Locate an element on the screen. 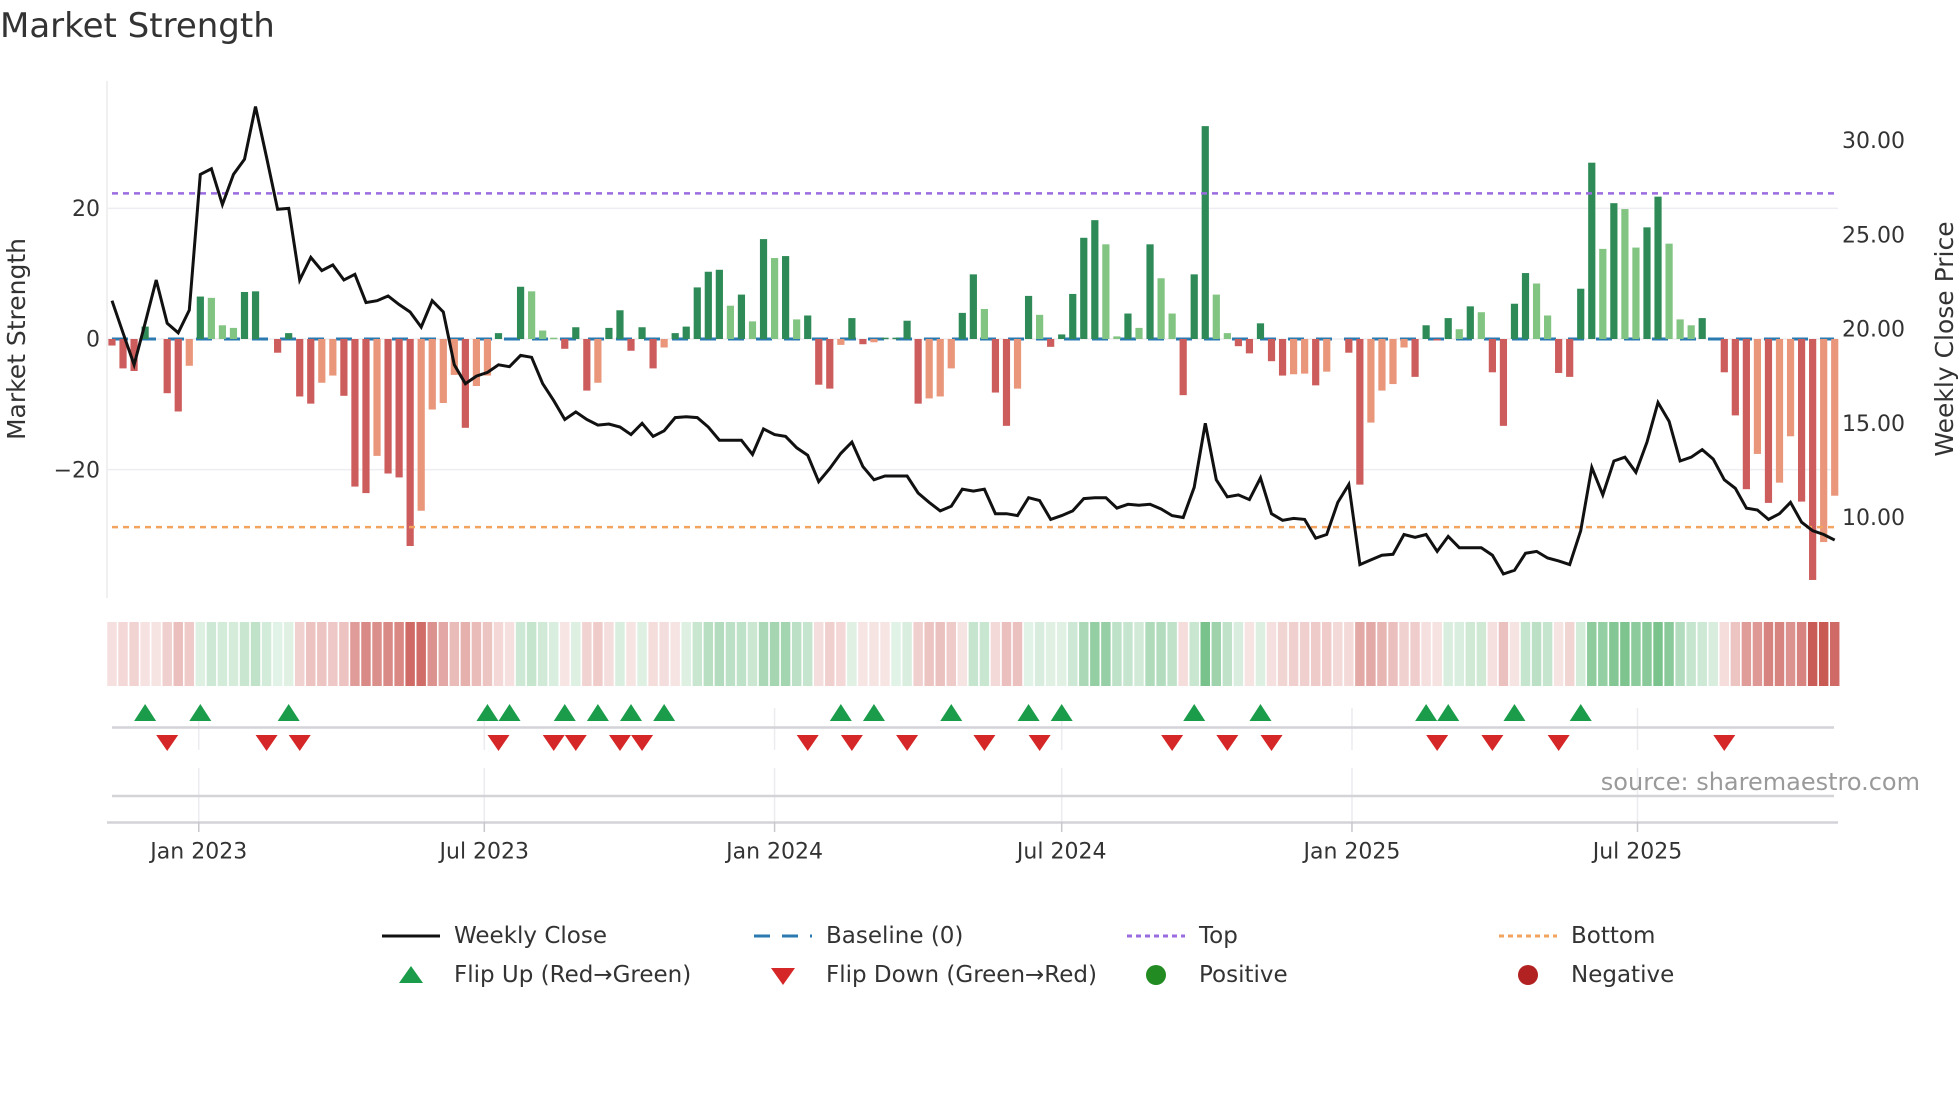  legend-flip-down: Flip Down (Green→Red) is located at coordinates (924, 975).